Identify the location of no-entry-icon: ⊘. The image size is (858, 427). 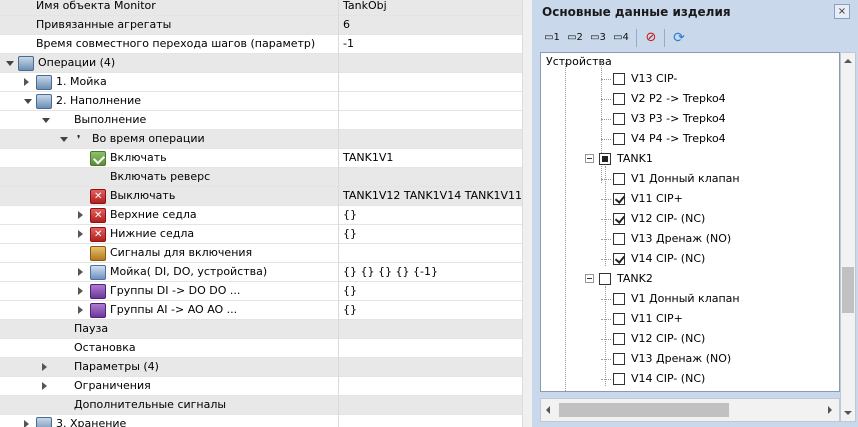
(651, 38).